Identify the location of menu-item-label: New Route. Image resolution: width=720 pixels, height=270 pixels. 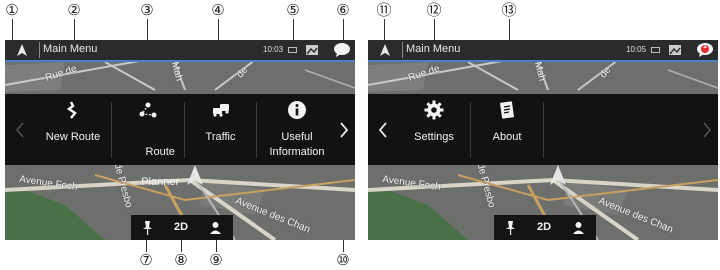
(73, 137).